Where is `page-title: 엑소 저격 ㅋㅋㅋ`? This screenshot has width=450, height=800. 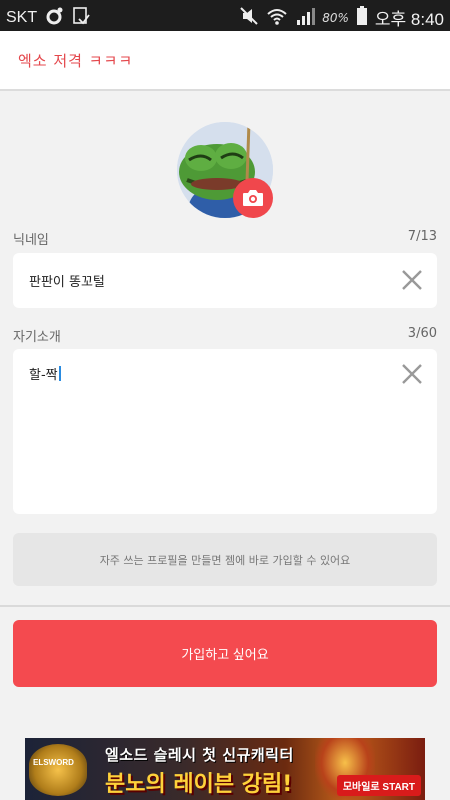 page-title: 엑소 저격 ㅋㅋㅋ is located at coordinates (76, 61).